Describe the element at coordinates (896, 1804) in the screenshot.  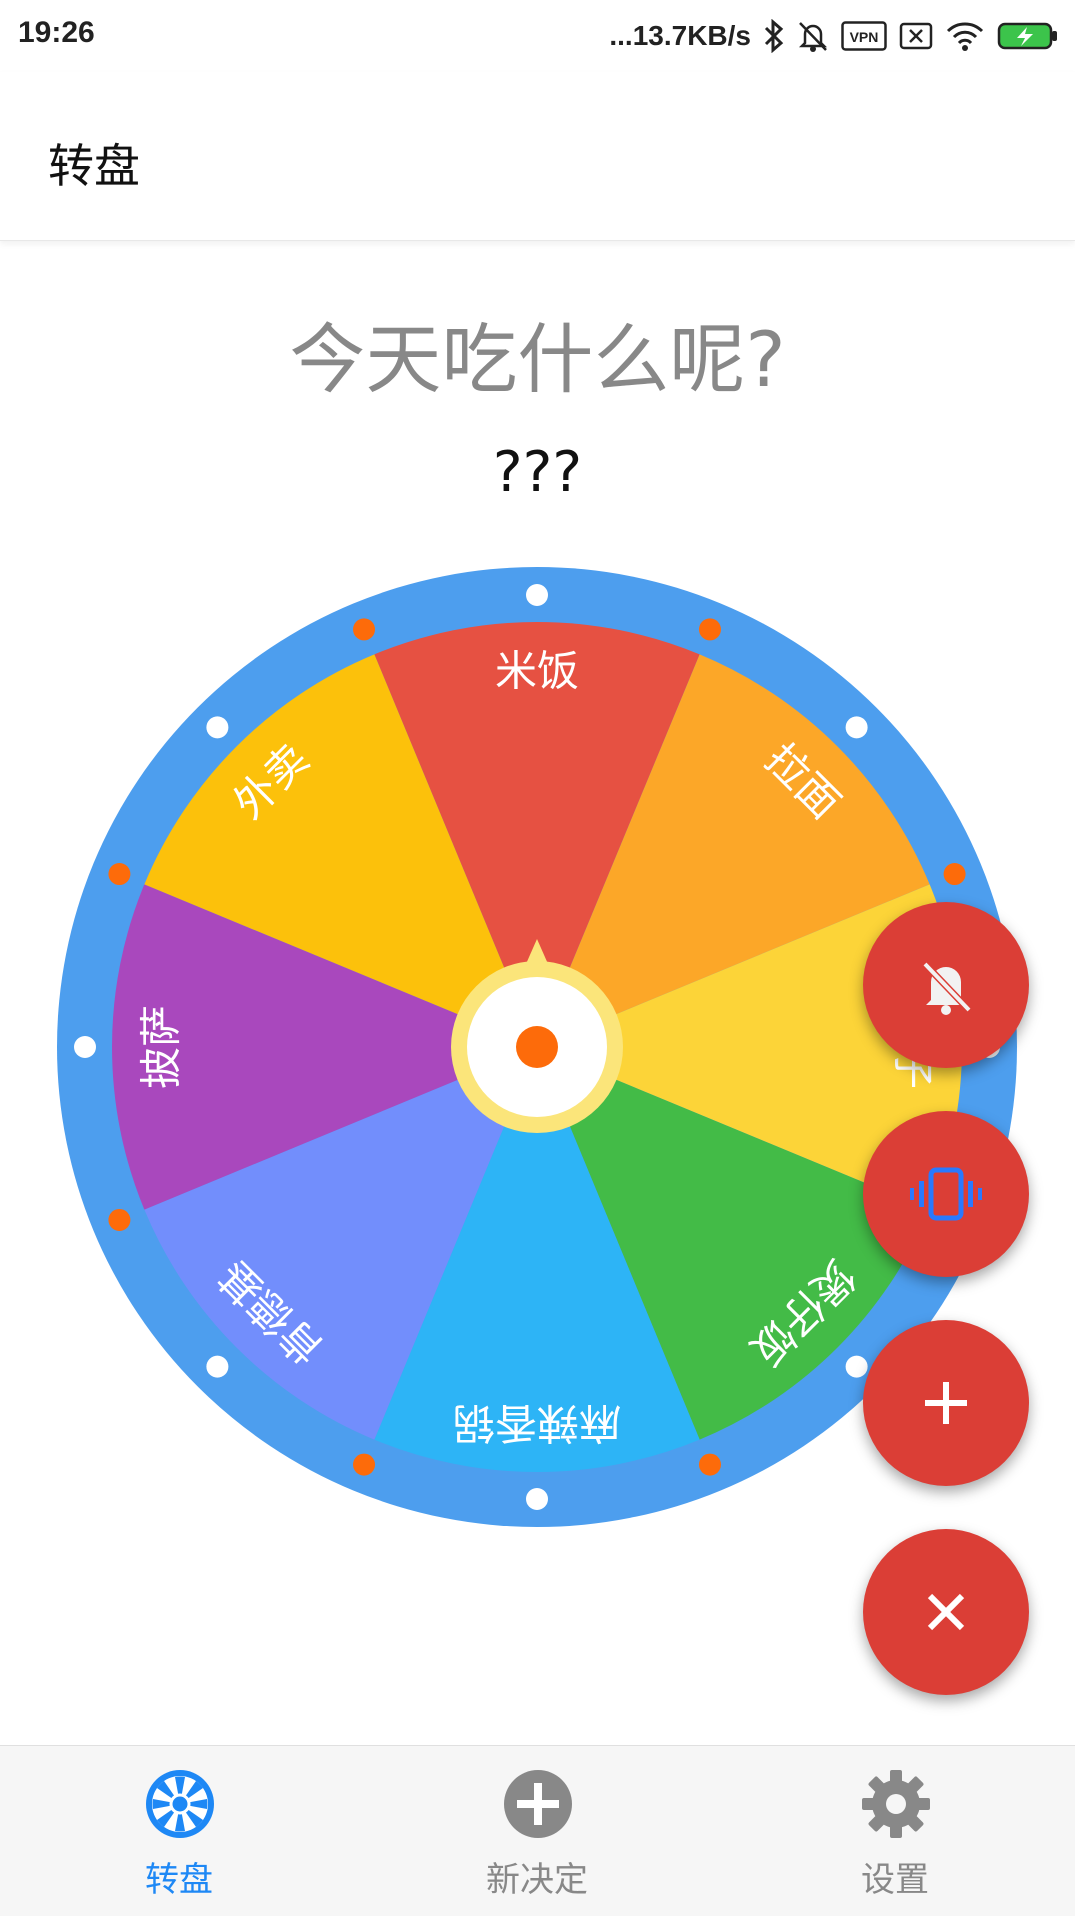
I see `gear-icon` at that location.